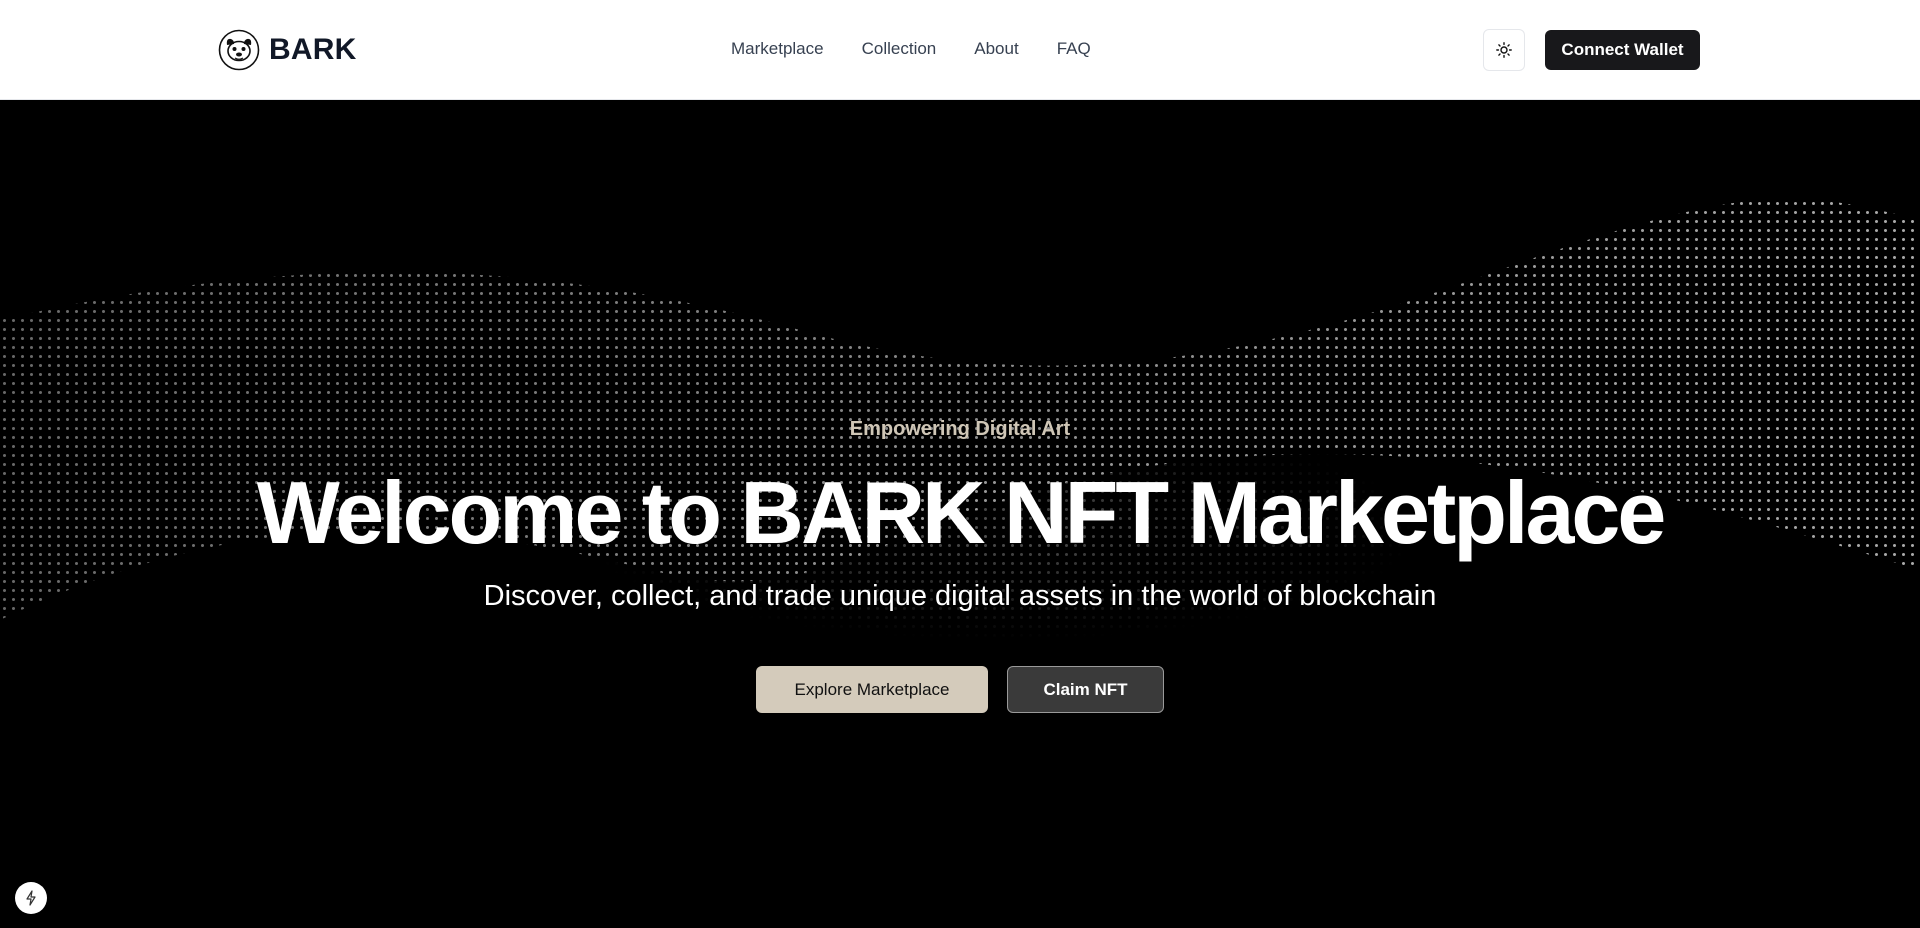 The image size is (1920, 928). Describe the element at coordinates (777, 49) in the screenshot. I see `nav-link-marketplace: Marketplace` at that location.